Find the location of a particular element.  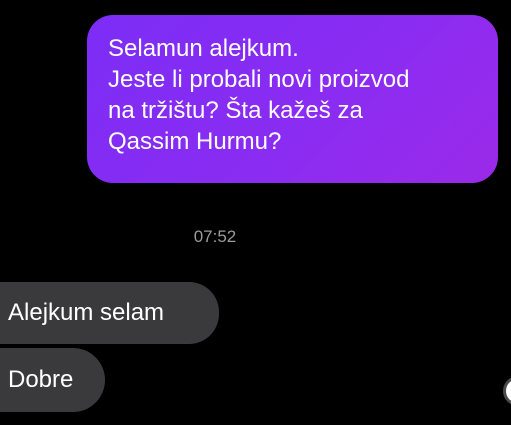

incoming-message-text: Dobre is located at coordinates (41, 379).